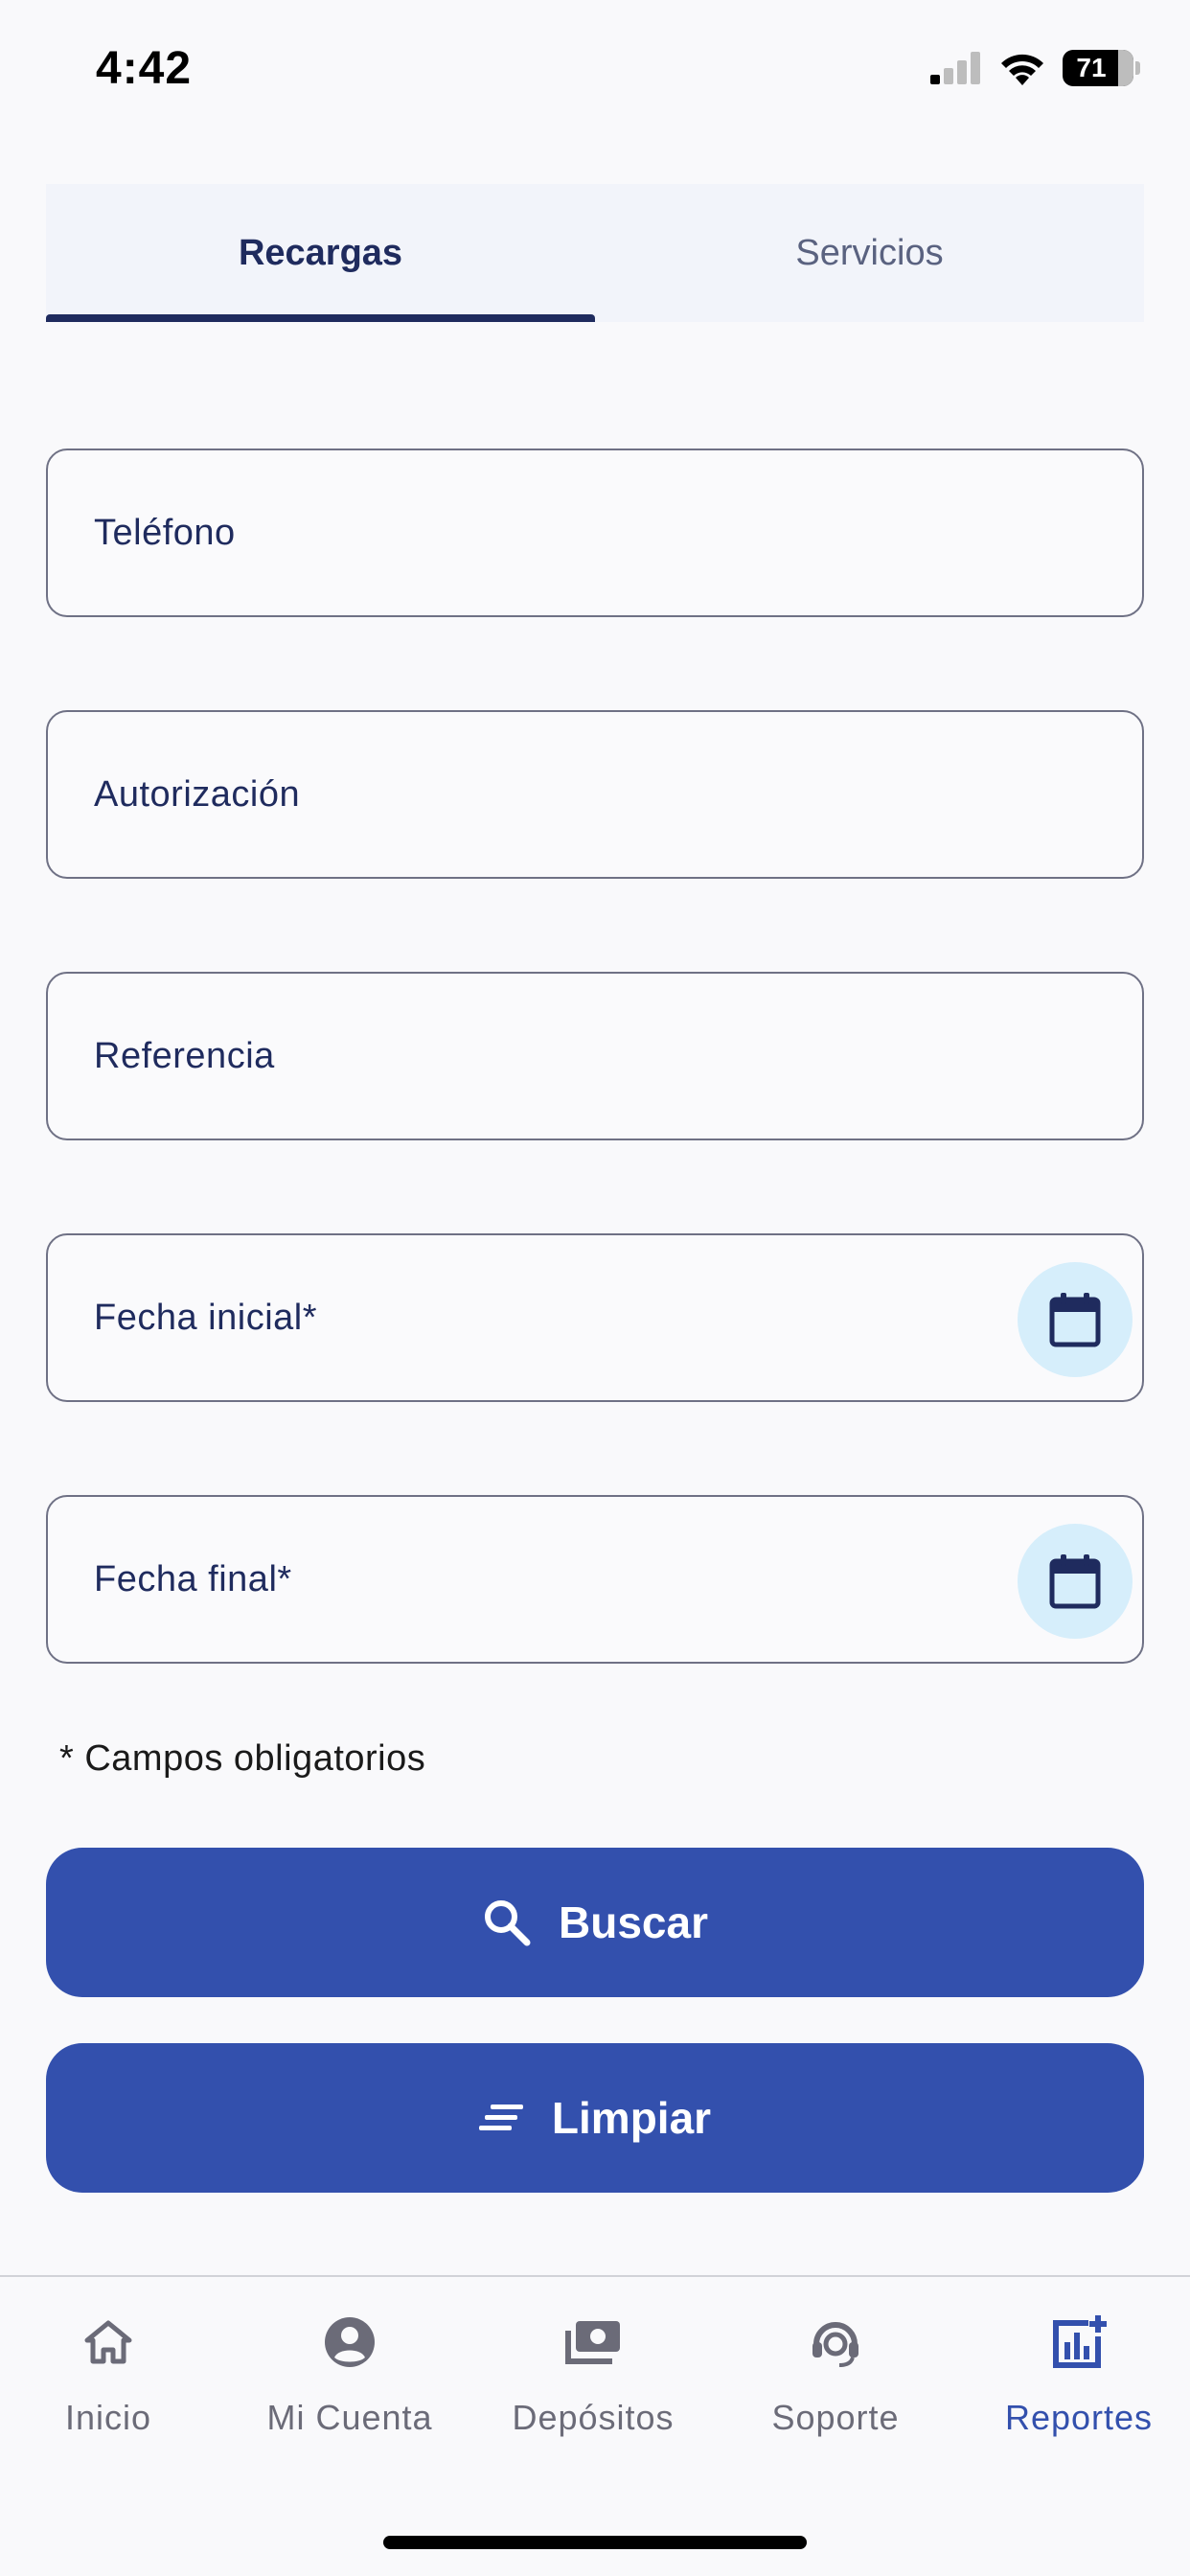 The height and width of the screenshot is (2576, 1190). I want to click on autorizacion-label: Autorización, so click(198, 794).